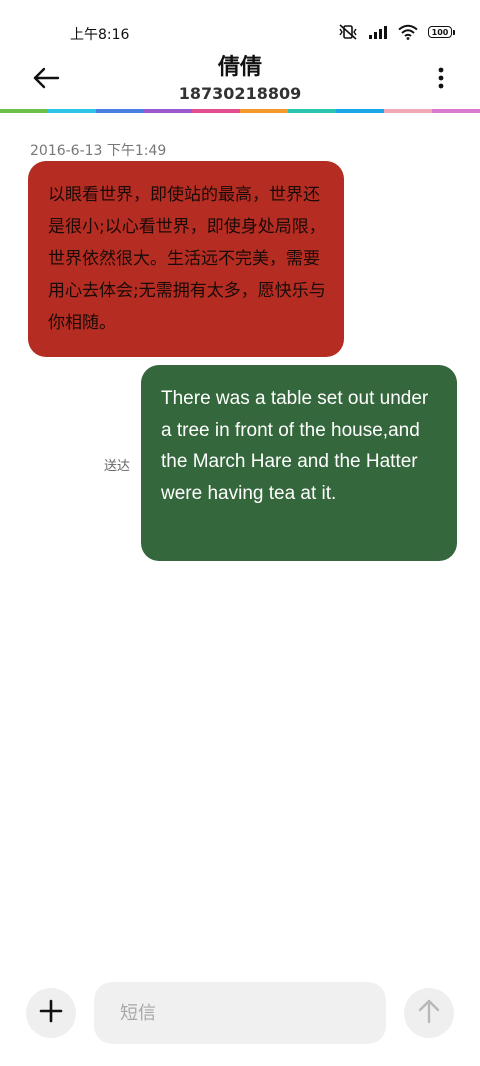 This screenshot has height=1066, width=480. I want to click on delivery-status: 送达, so click(117, 466).